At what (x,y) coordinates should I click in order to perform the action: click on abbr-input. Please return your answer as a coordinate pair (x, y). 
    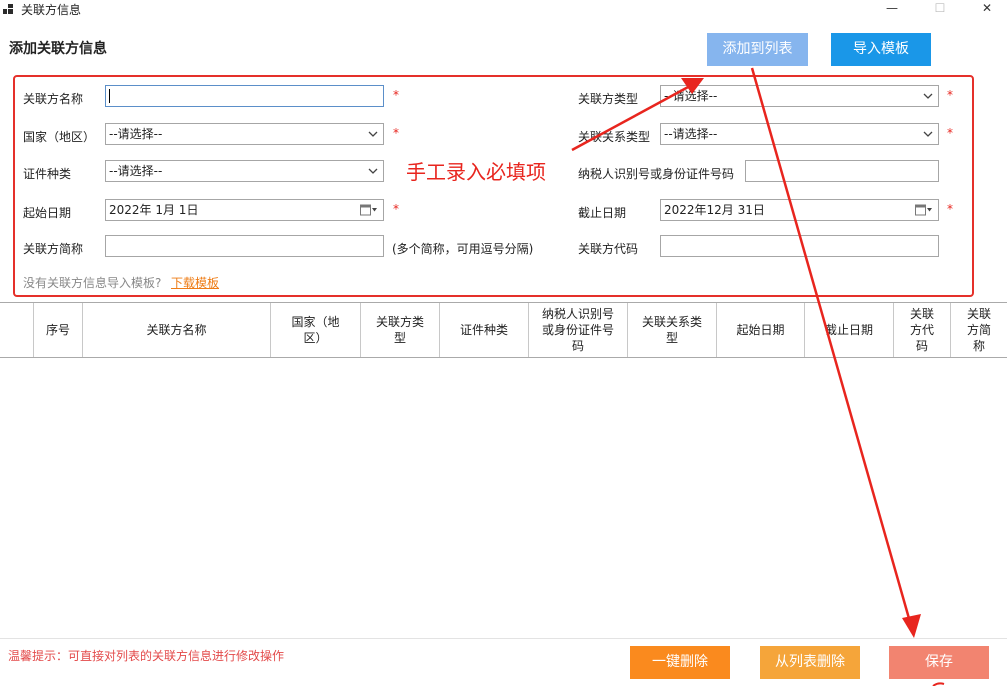
    Looking at the image, I should click on (244, 246).